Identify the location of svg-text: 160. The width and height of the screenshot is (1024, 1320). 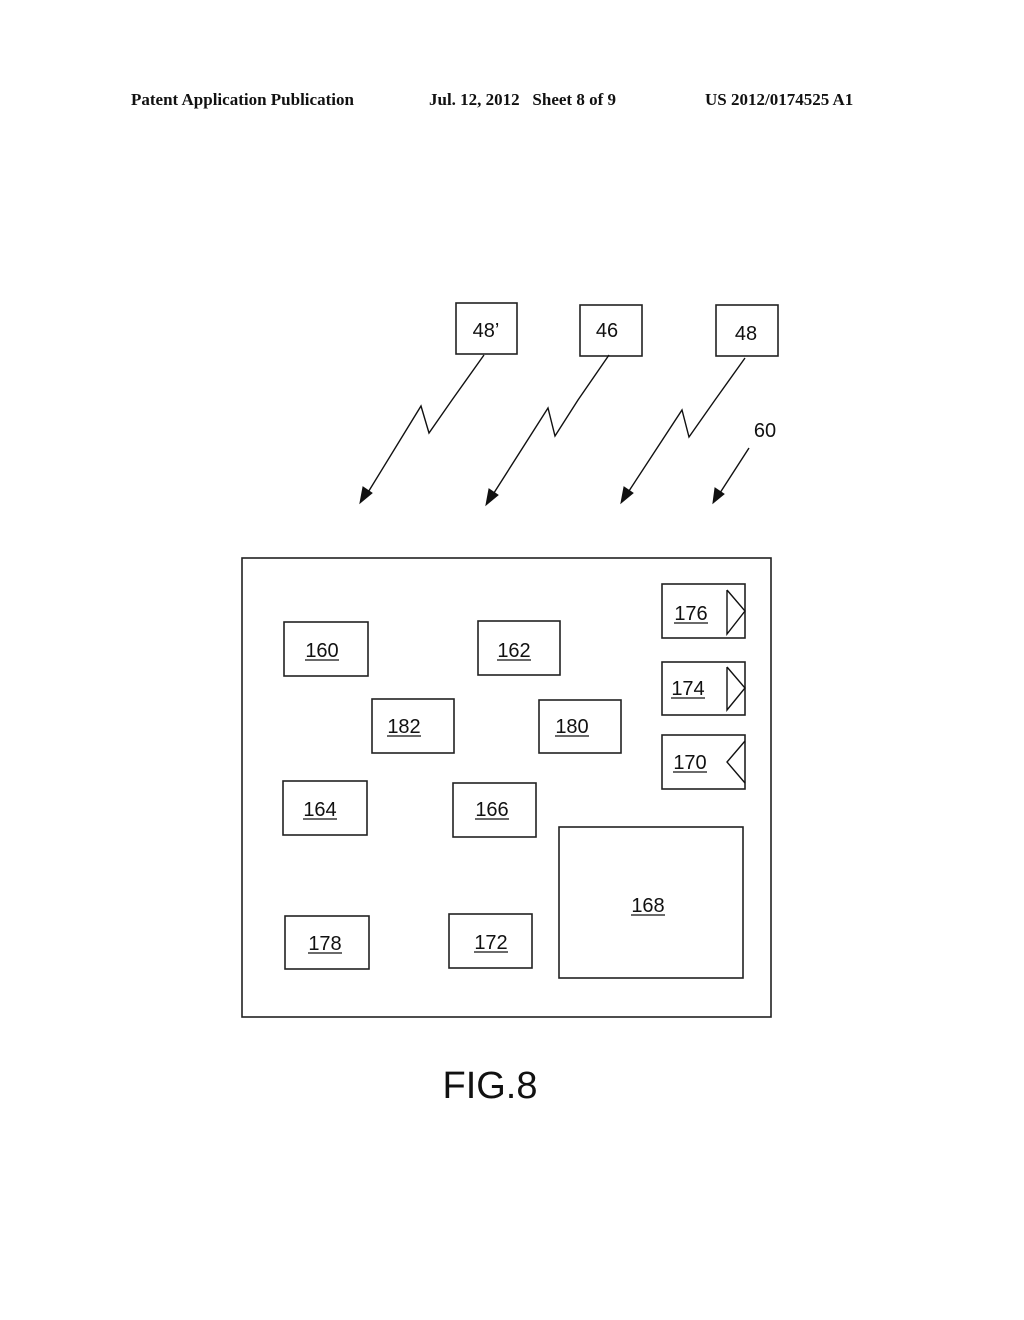
(321, 651).